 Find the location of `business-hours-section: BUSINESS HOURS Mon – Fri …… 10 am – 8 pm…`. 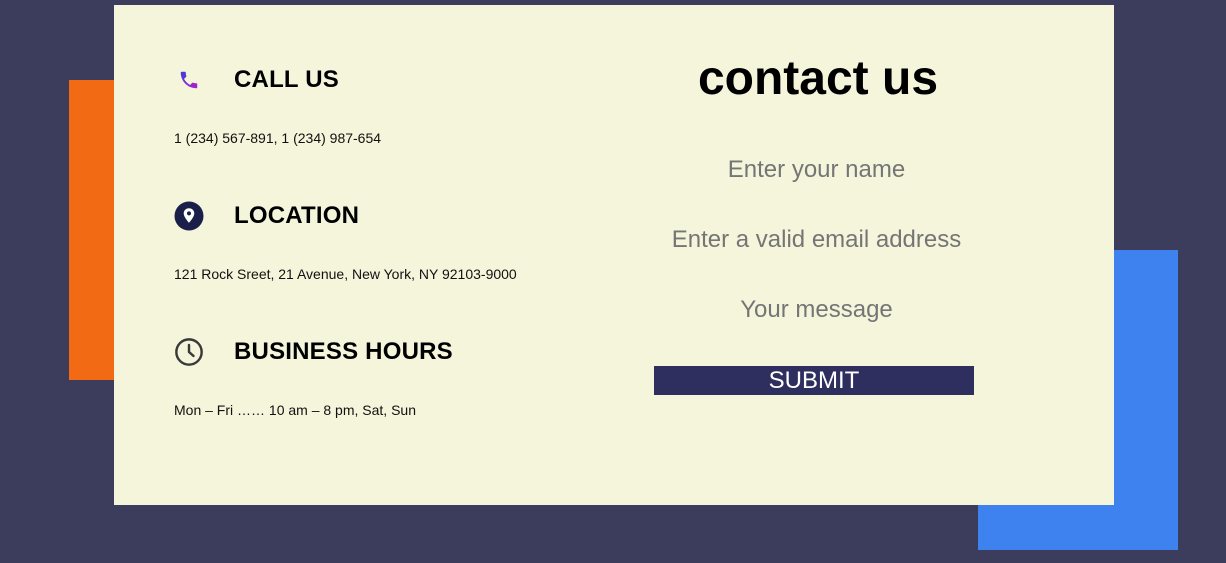

business-hours-section: BUSINESS HOURS Mon – Fri …… 10 am – 8 pm… is located at coordinates (394, 376).